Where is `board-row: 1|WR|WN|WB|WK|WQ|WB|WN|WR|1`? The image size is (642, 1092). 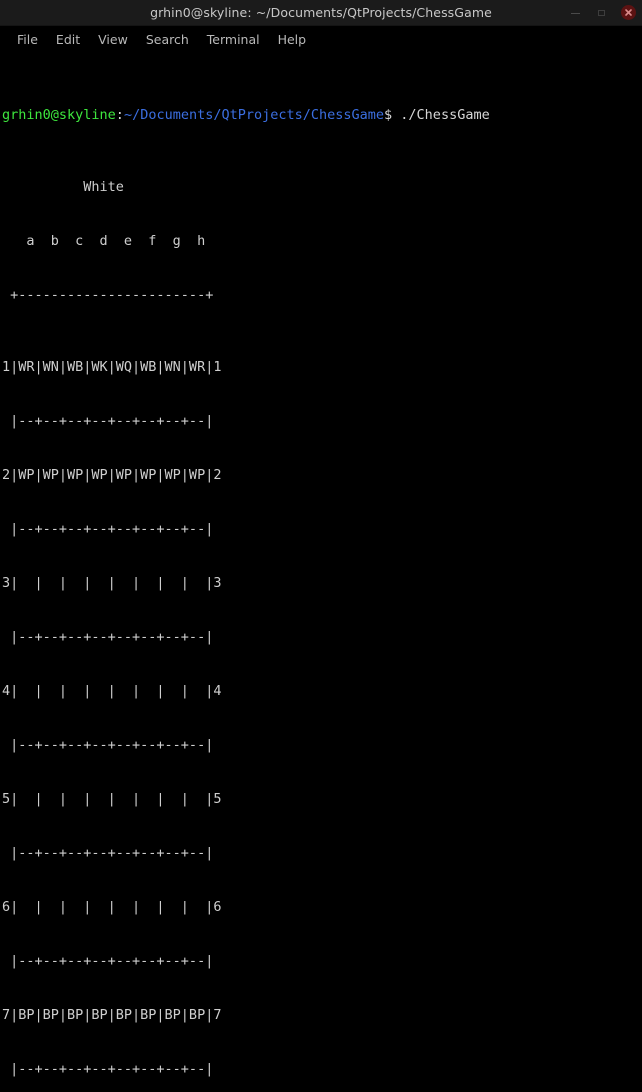 board-row: 1|WR|WN|WB|WK|WQ|WB|WN|WR|1 is located at coordinates (112, 367).